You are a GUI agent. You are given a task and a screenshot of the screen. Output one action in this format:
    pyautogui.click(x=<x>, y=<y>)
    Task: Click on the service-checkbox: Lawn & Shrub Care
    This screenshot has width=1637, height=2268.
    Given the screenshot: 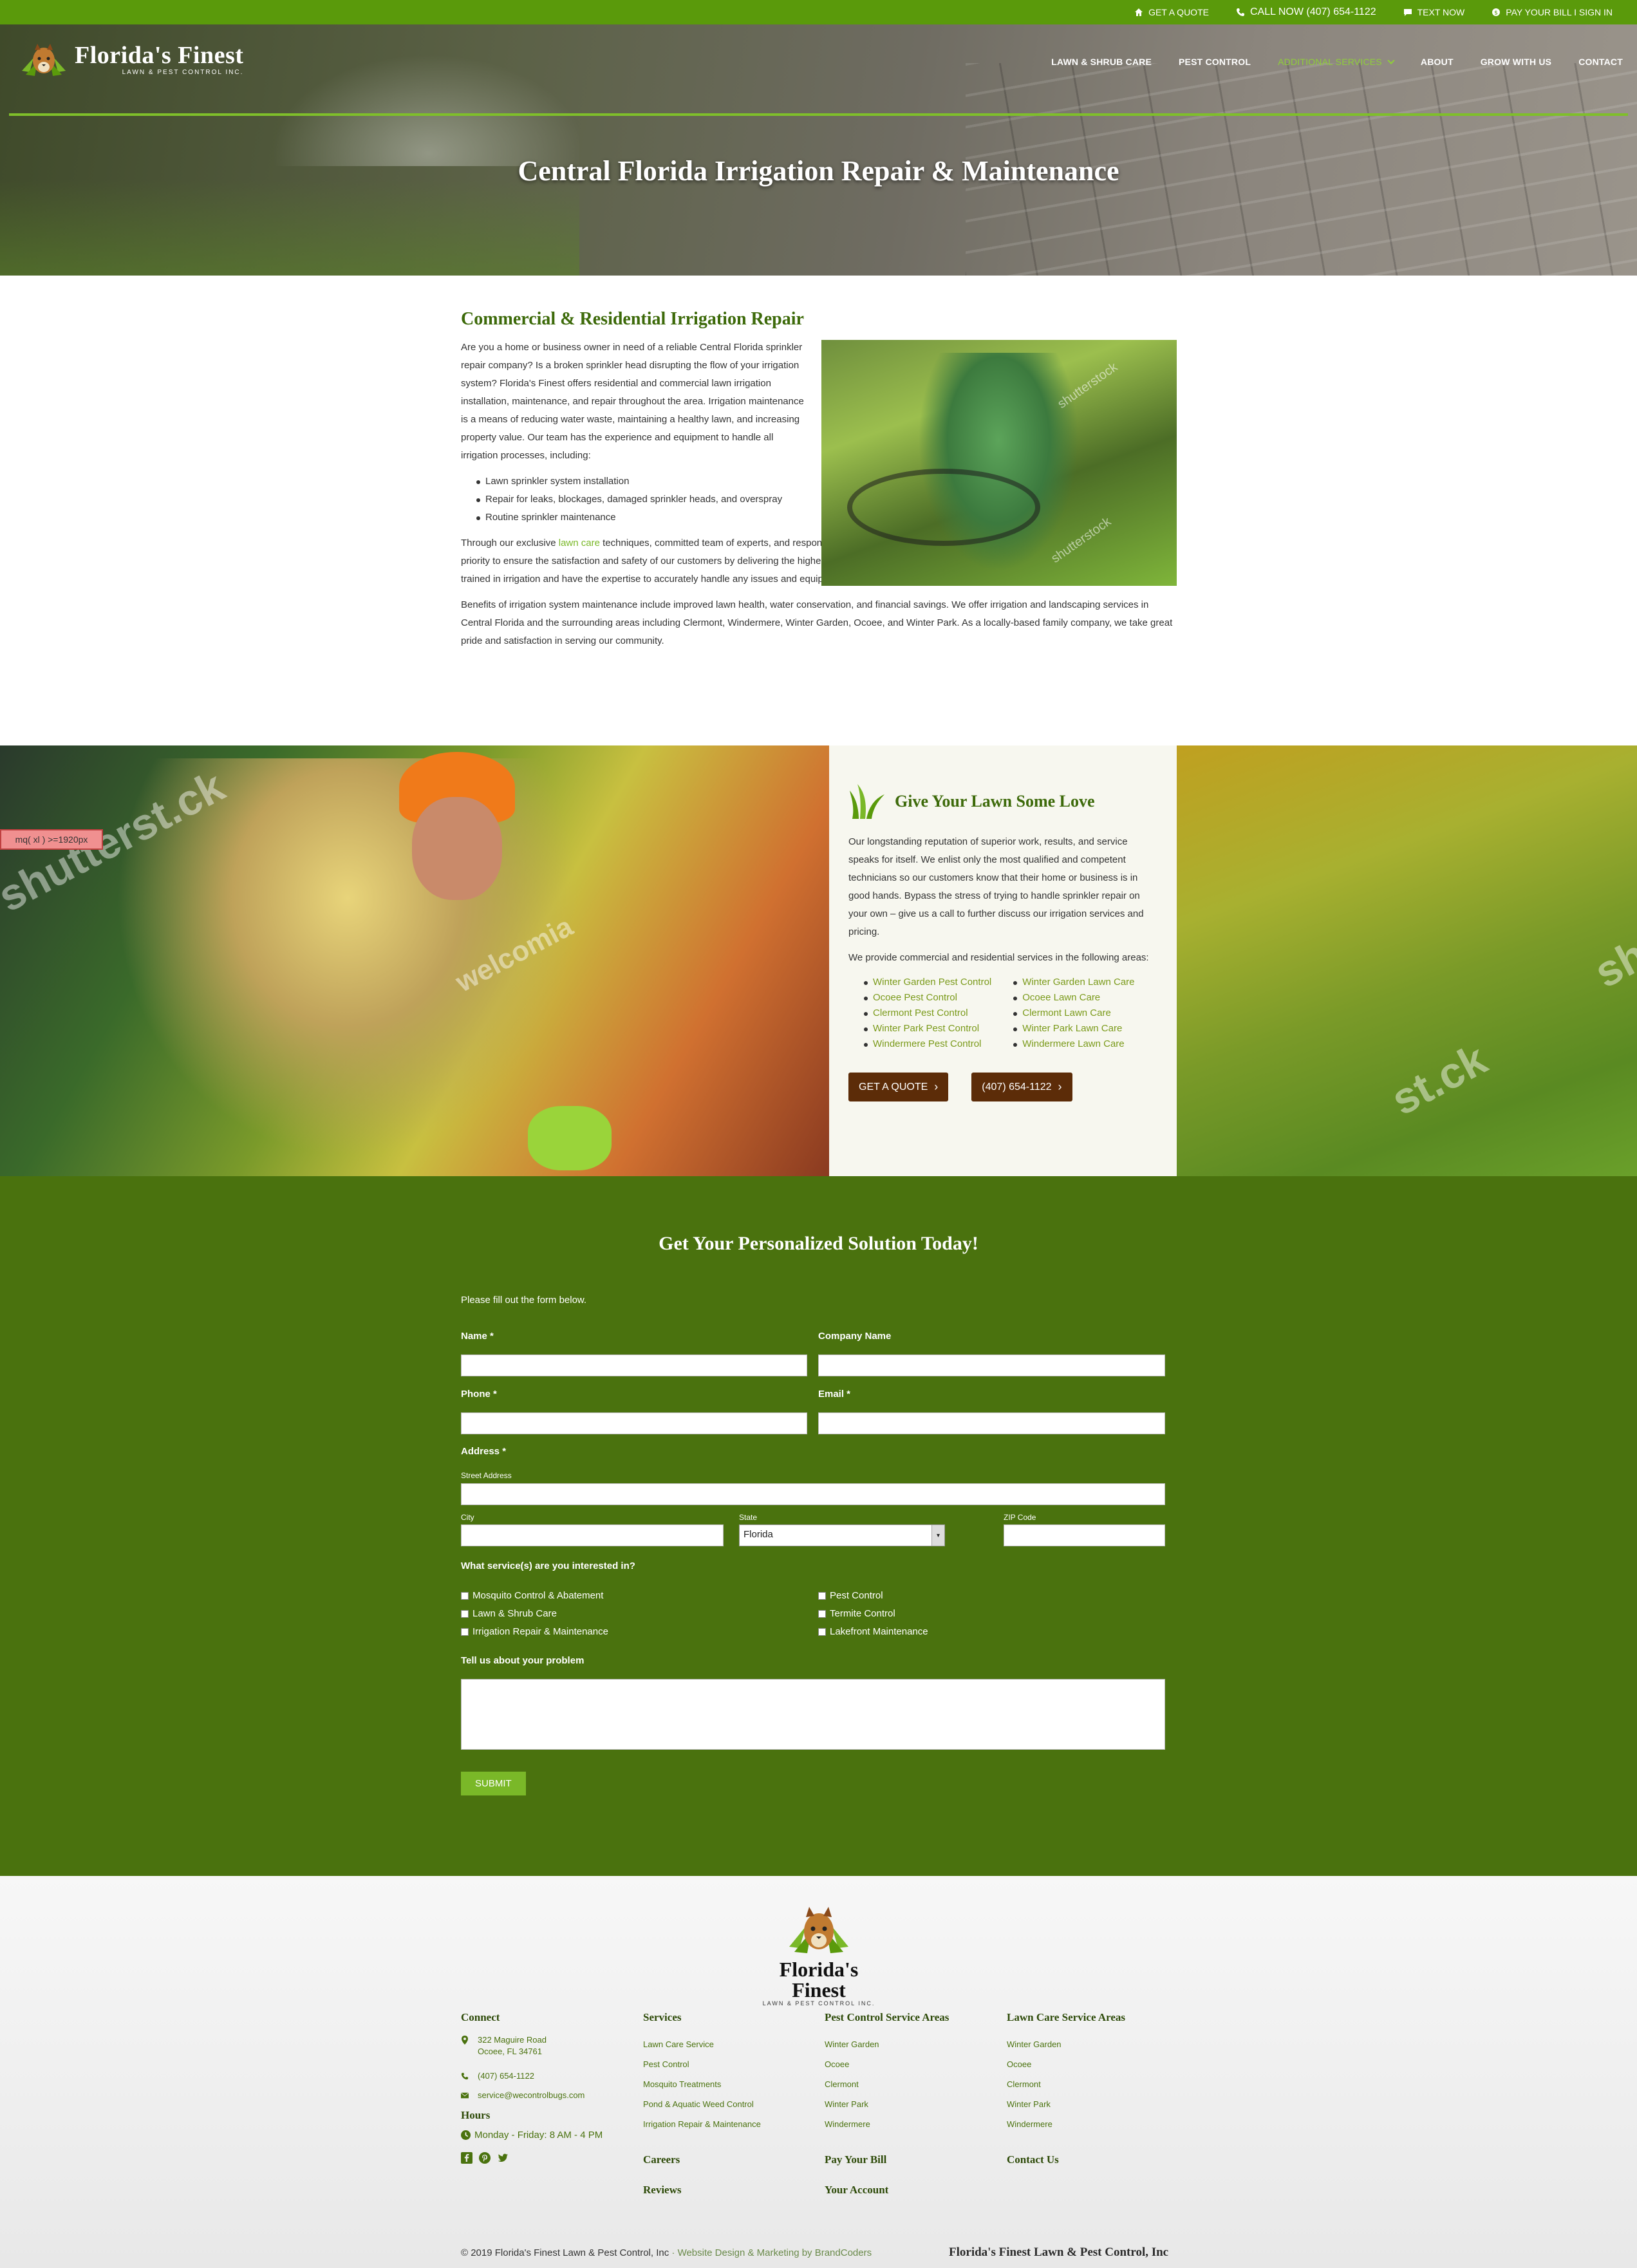 What is the action you would take?
    pyautogui.click(x=509, y=1613)
    